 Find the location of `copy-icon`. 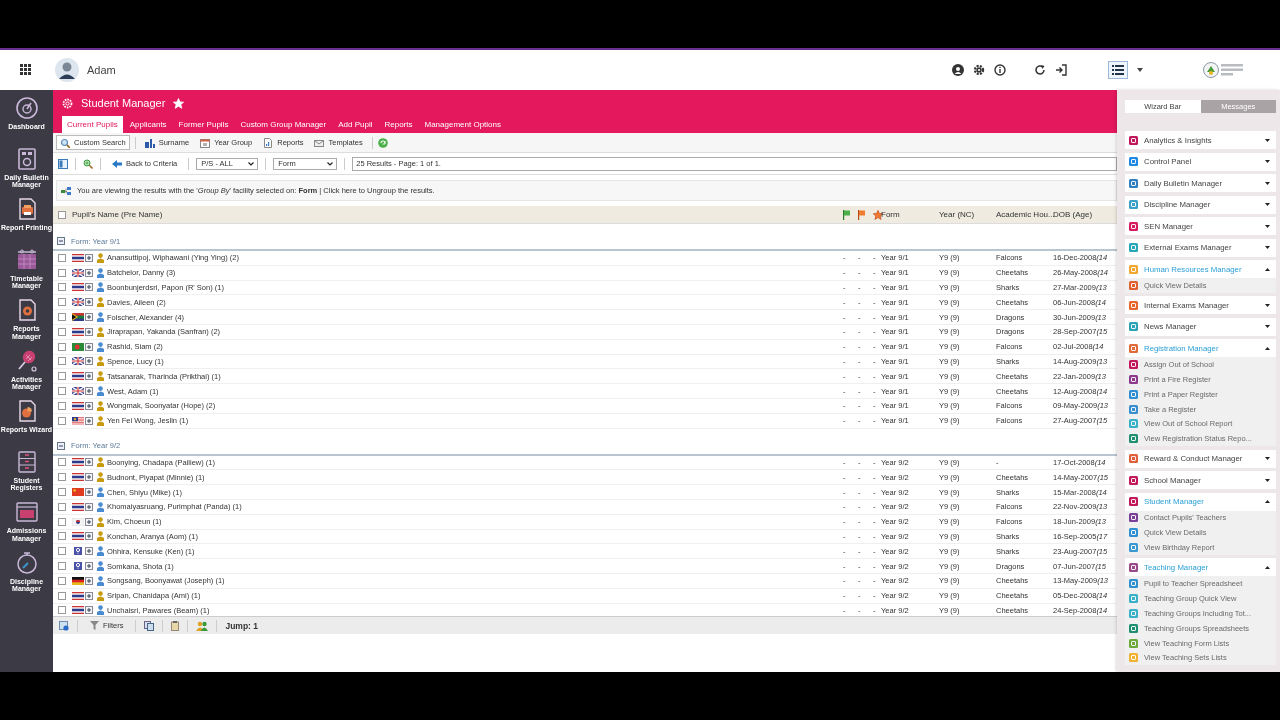

copy-icon is located at coordinates (149, 625).